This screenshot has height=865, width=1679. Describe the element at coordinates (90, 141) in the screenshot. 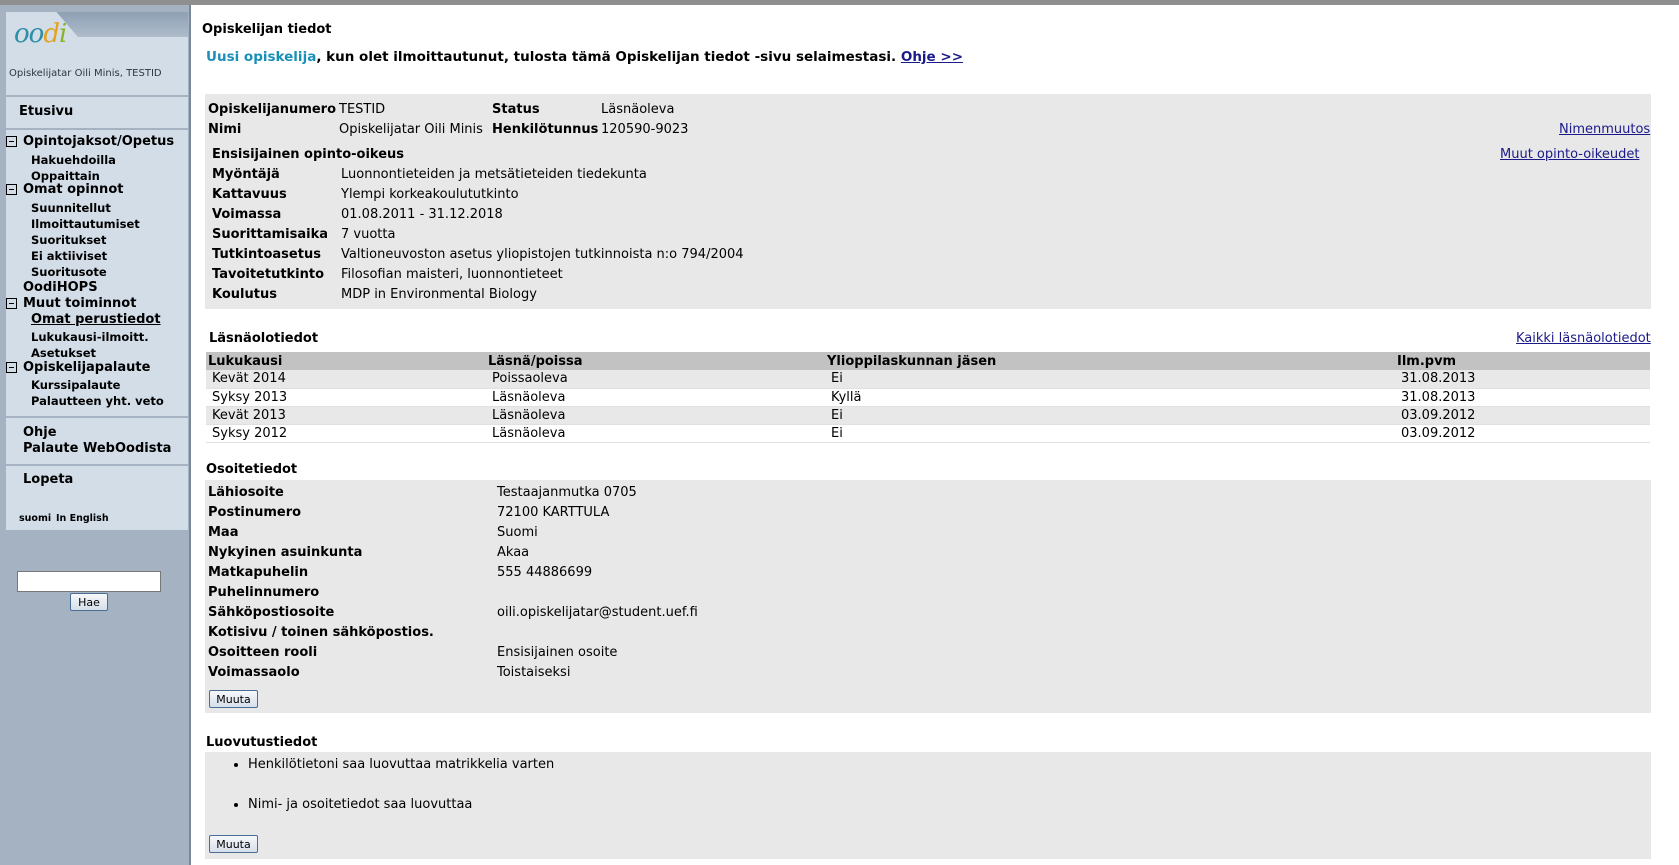

I see `nav-section-courses: Opintojaksot/Opetus` at that location.